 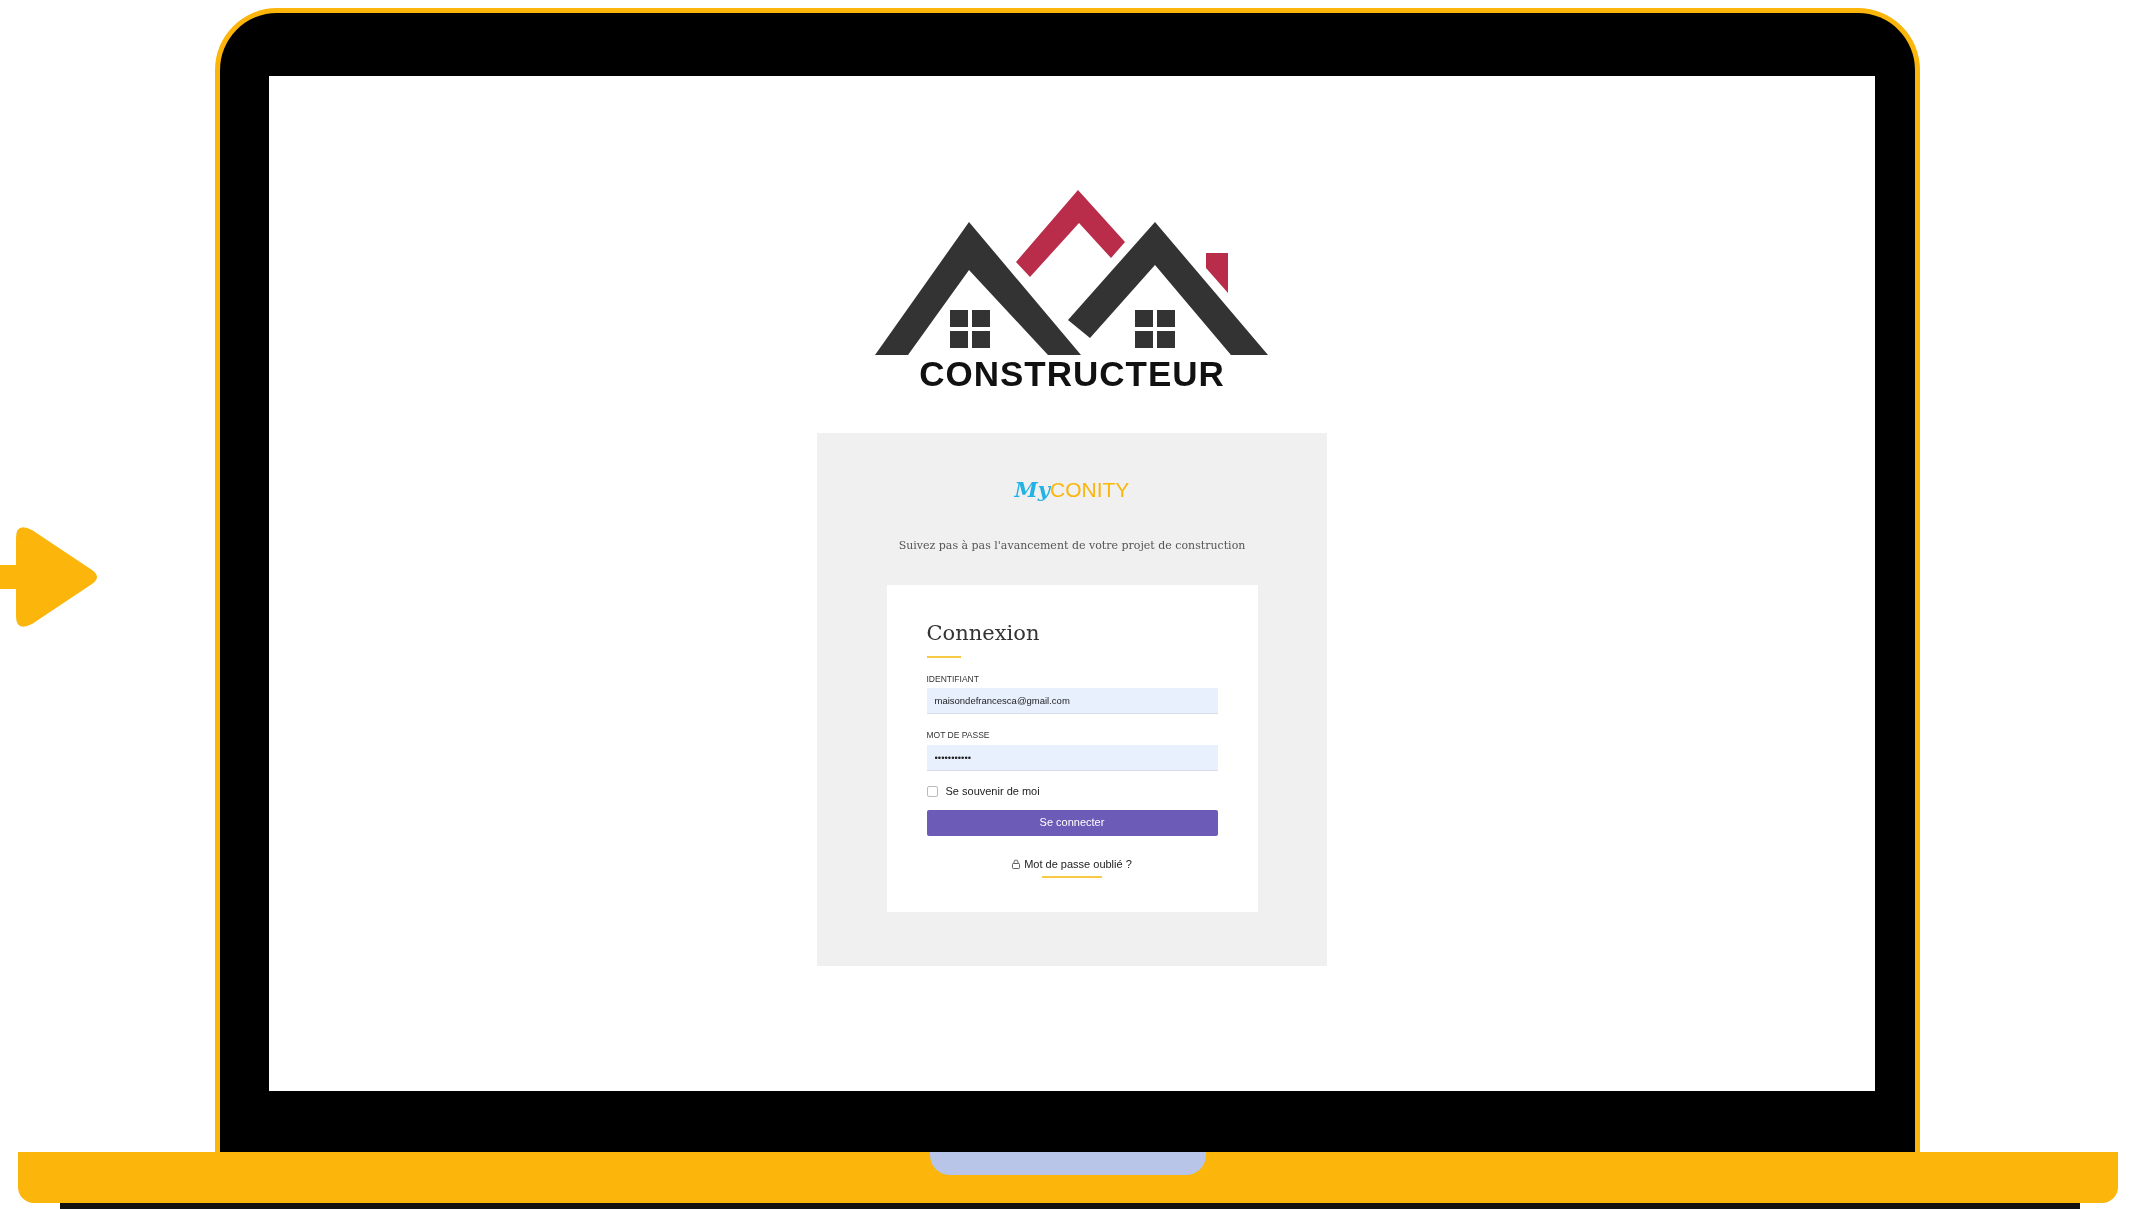 I want to click on tagline: Suivez pas à pas l'avancement de votre projet de construction, so click(x=1072, y=546).